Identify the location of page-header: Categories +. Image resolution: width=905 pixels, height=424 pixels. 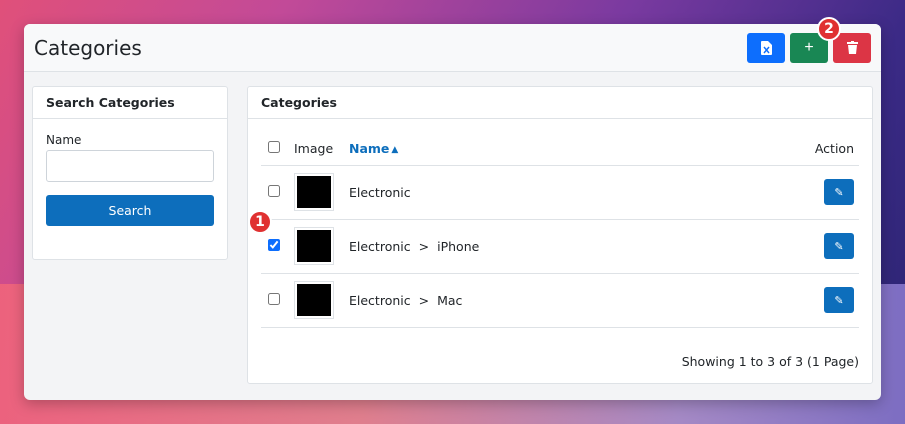
(452, 48).